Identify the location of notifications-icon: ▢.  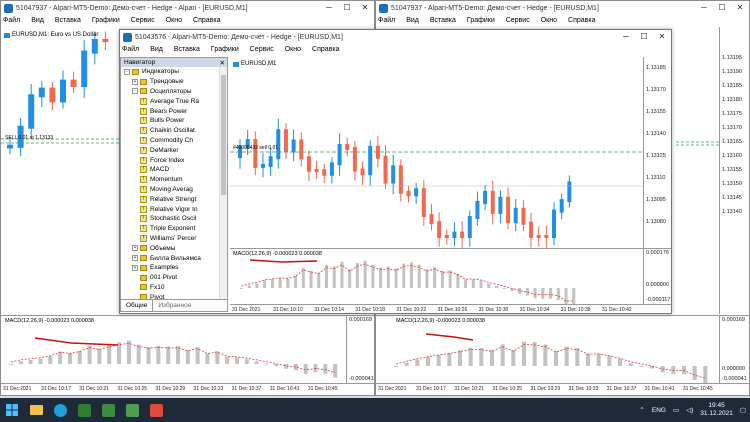
(743, 410).